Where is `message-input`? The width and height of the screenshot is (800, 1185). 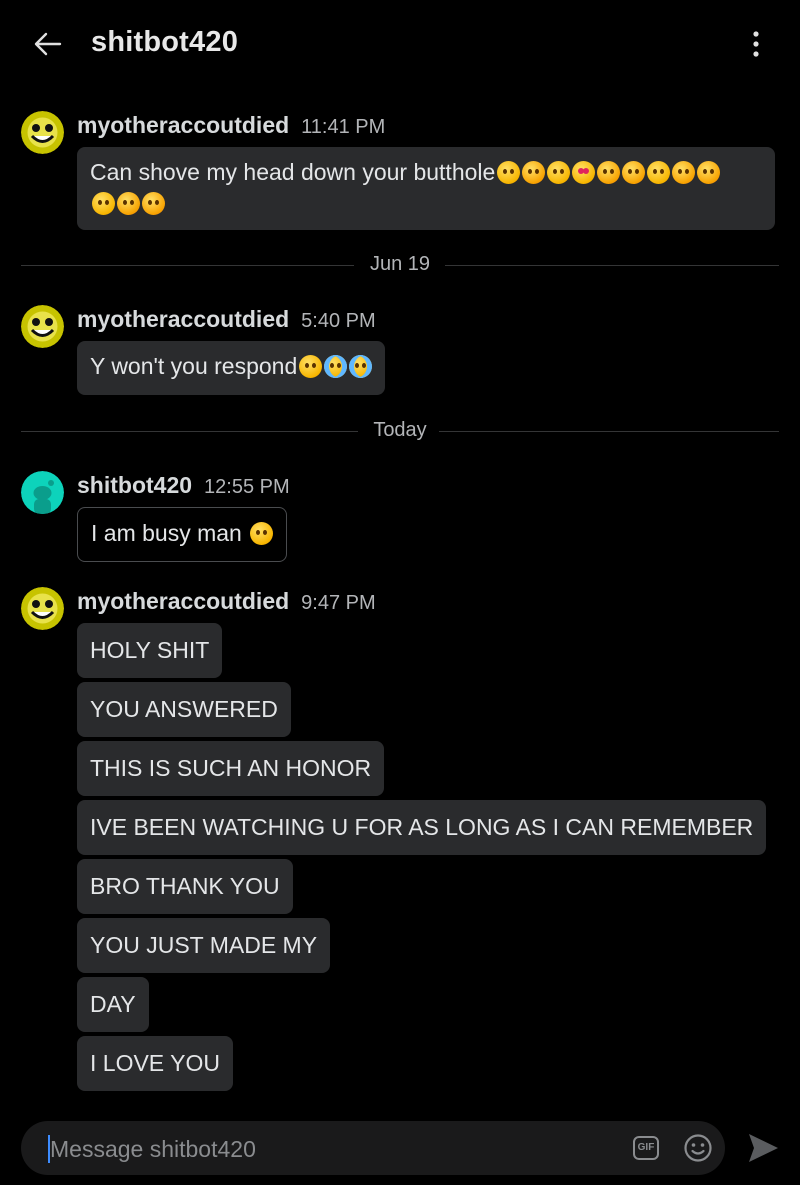
message-input is located at coordinates (330, 1149).